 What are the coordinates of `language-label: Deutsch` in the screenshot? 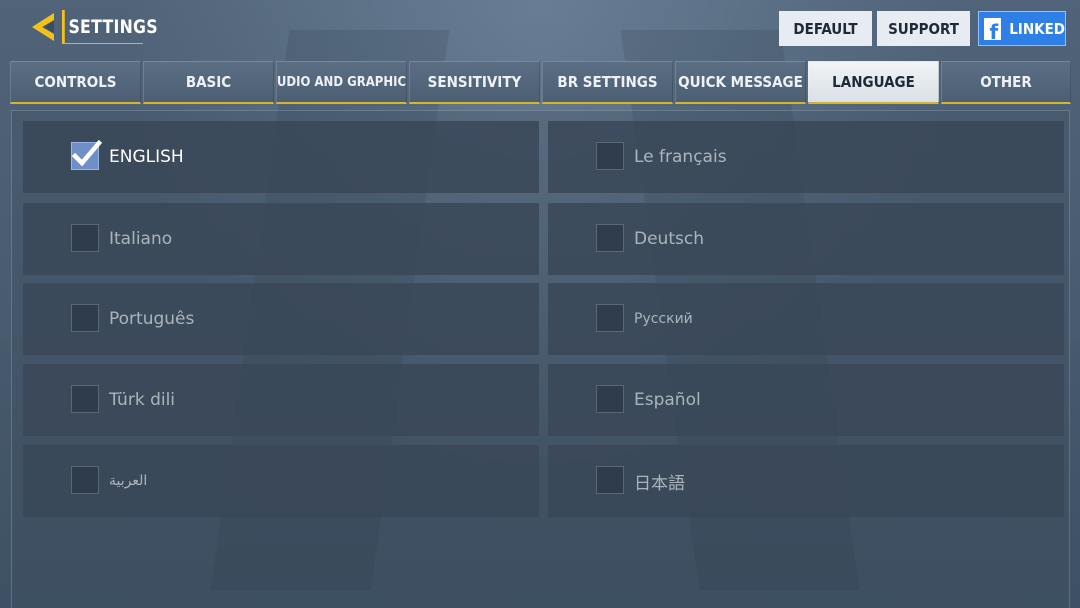 It's located at (669, 239).